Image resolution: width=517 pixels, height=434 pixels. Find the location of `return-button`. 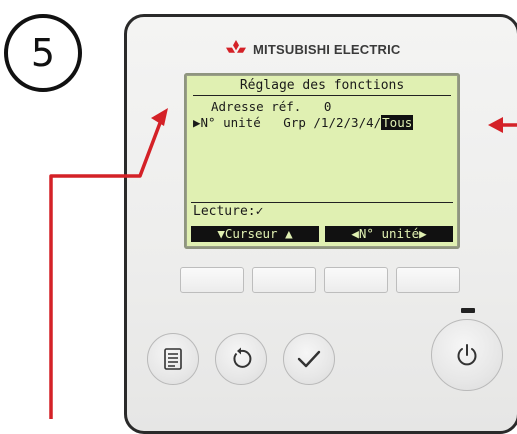

return-button is located at coordinates (241, 359).